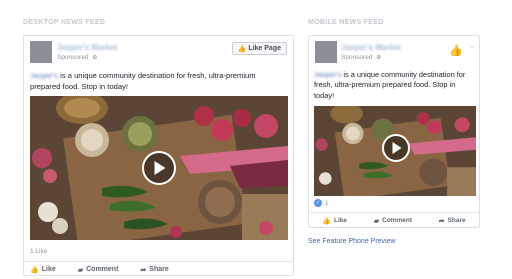 Image resolution: width=512 pixels, height=279 pixels. I want to click on chevron-down-icon: ⌄, so click(472, 46).